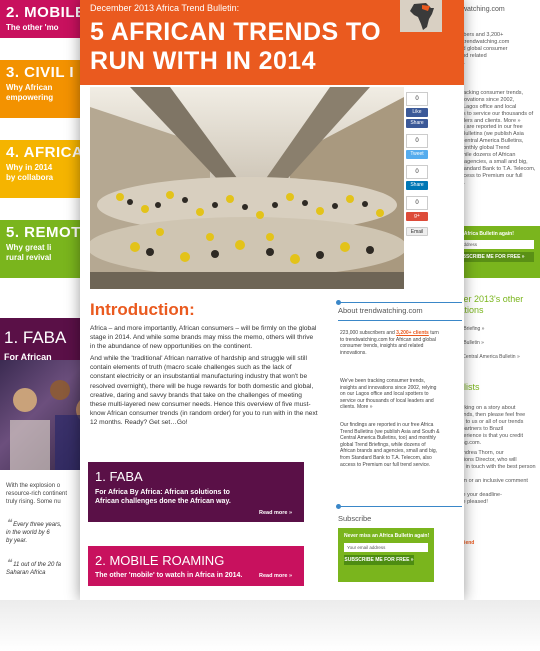 Image resolution: width=540 pixels, height=651 pixels. What do you see at coordinates (387, 536) in the screenshot?
I see `subscribe-box-header: Never miss an Africa Bulletin again!` at bounding box center [387, 536].